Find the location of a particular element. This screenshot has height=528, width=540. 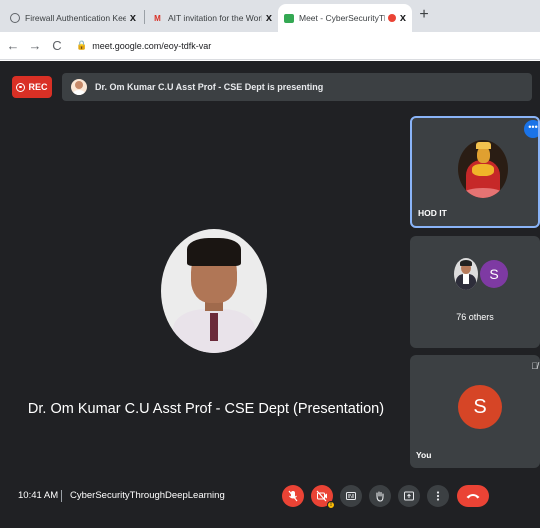

mic-off-icon: 🎙̸ is located at coordinates (534, 366).